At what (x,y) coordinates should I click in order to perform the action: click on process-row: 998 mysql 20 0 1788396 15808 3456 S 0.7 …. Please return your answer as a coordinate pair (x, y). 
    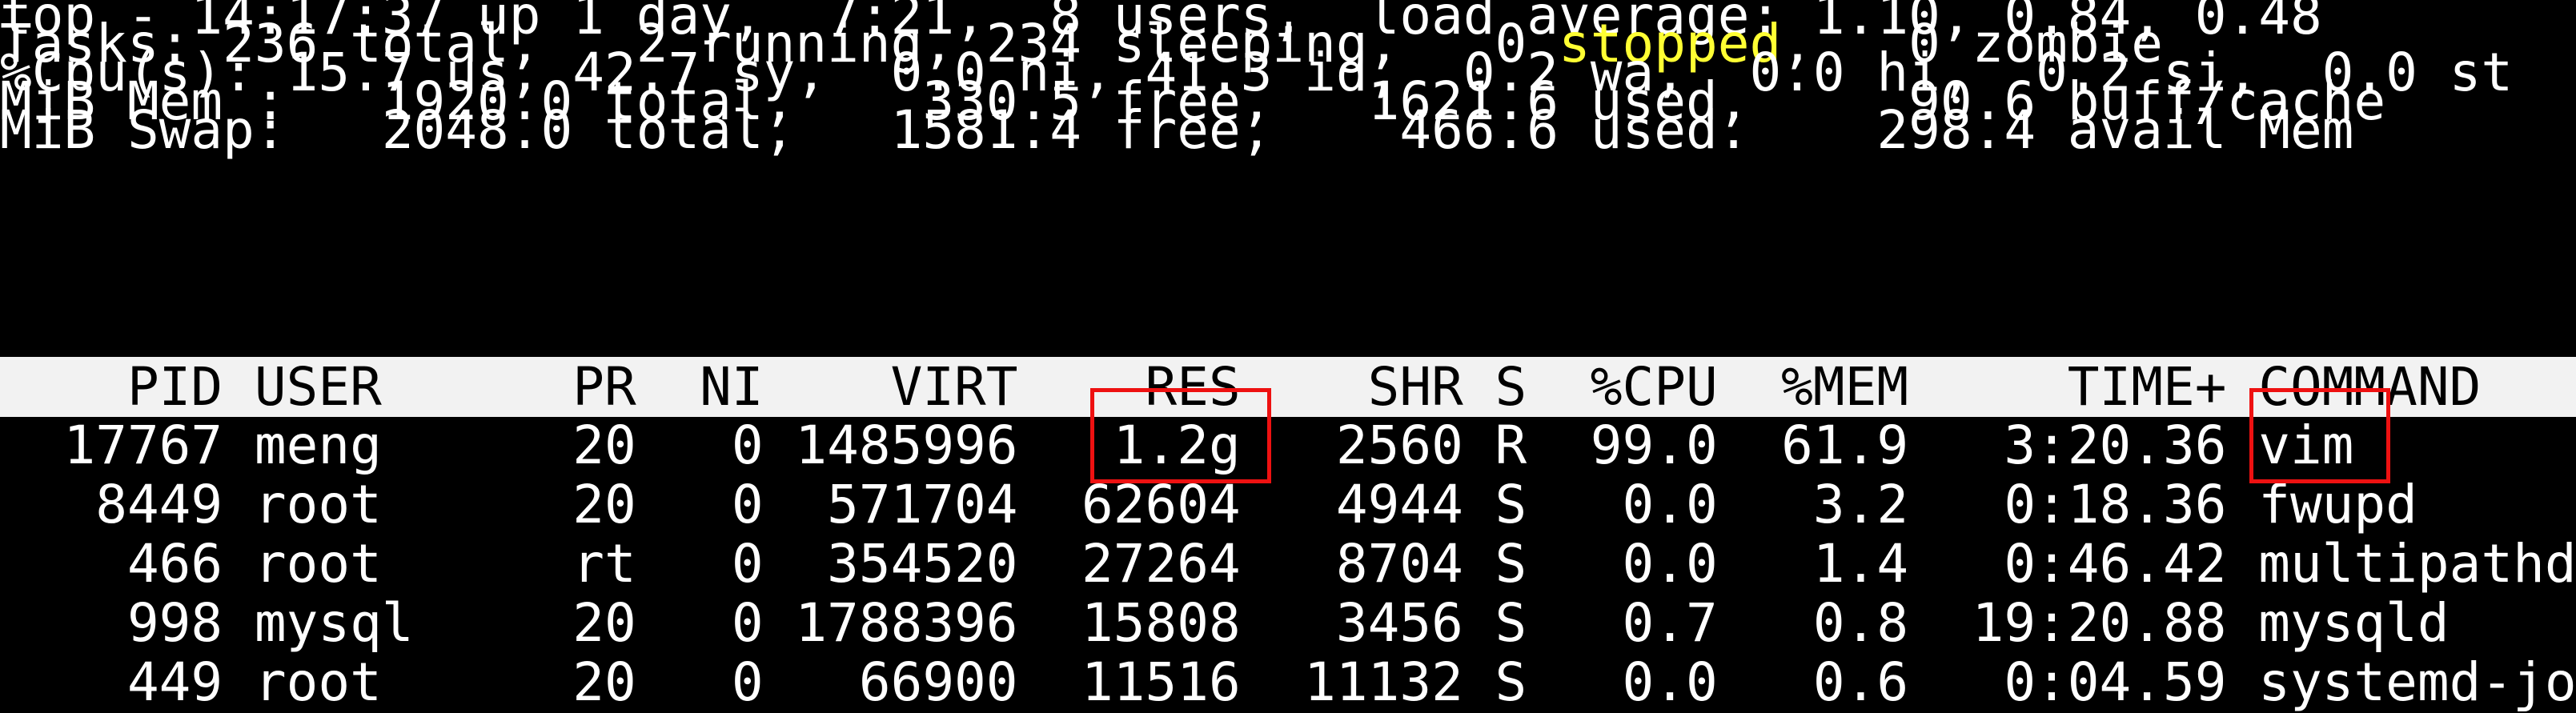
    Looking at the image, I should click on (1225, 623).